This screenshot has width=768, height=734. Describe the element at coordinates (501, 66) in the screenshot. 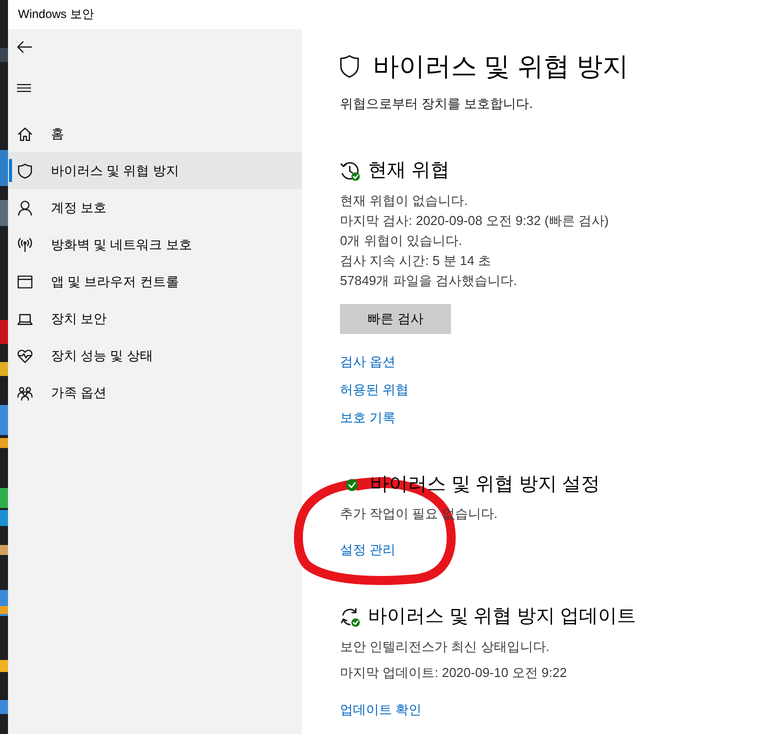

I see `page-title: 바이러스 및 위협 방지` at that location.